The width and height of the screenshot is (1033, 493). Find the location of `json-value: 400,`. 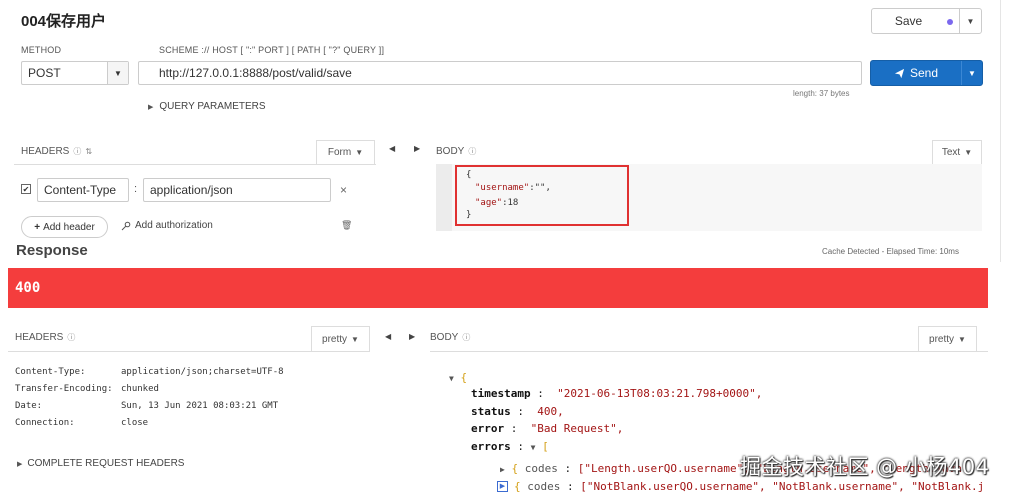

json-value: 400, is located at coordinates (550, 411).